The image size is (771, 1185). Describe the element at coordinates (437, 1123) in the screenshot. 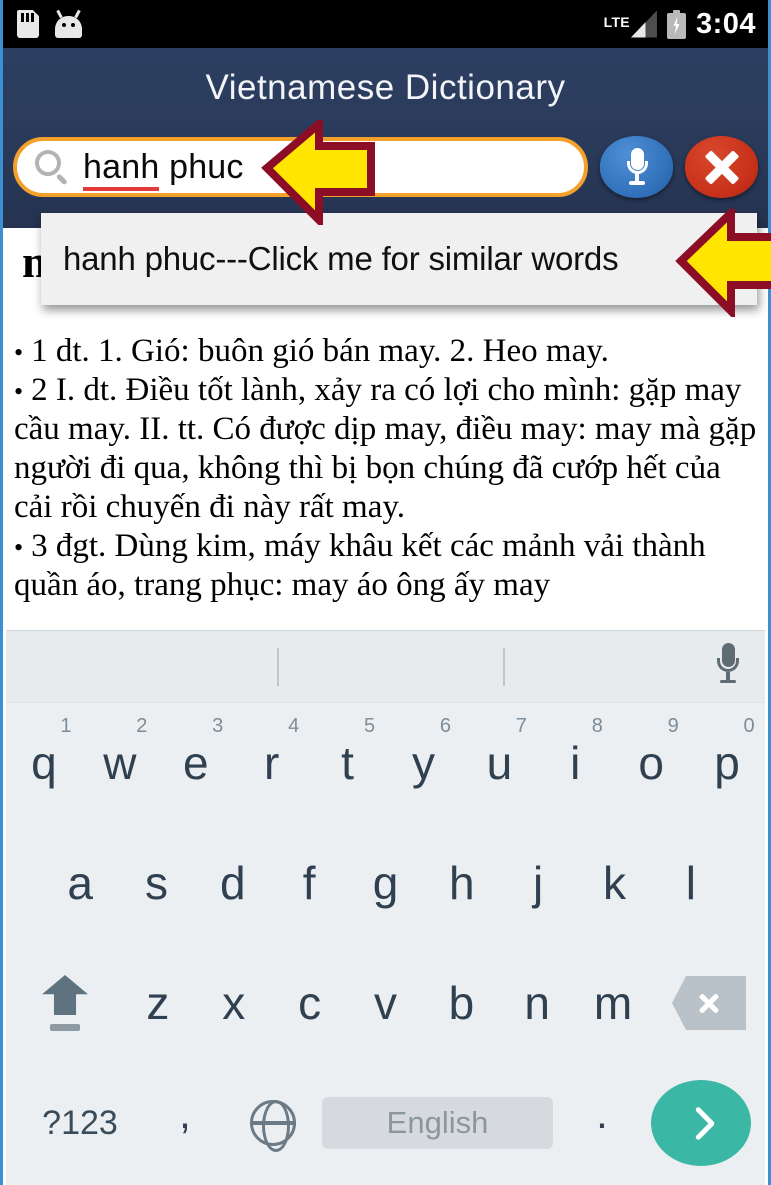

I see `space-key: English` at that location.